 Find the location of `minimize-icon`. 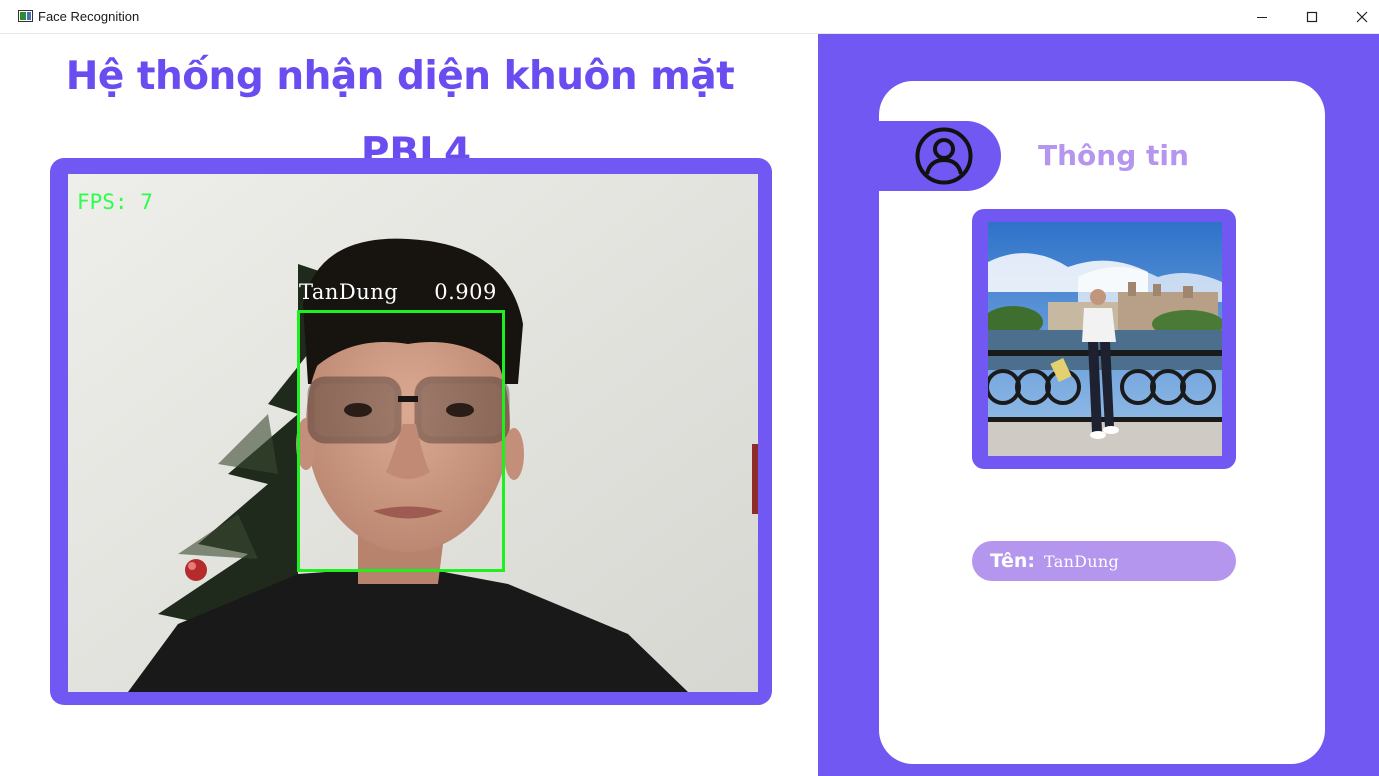

minimize-icon is located at coordinates (1262, 17).